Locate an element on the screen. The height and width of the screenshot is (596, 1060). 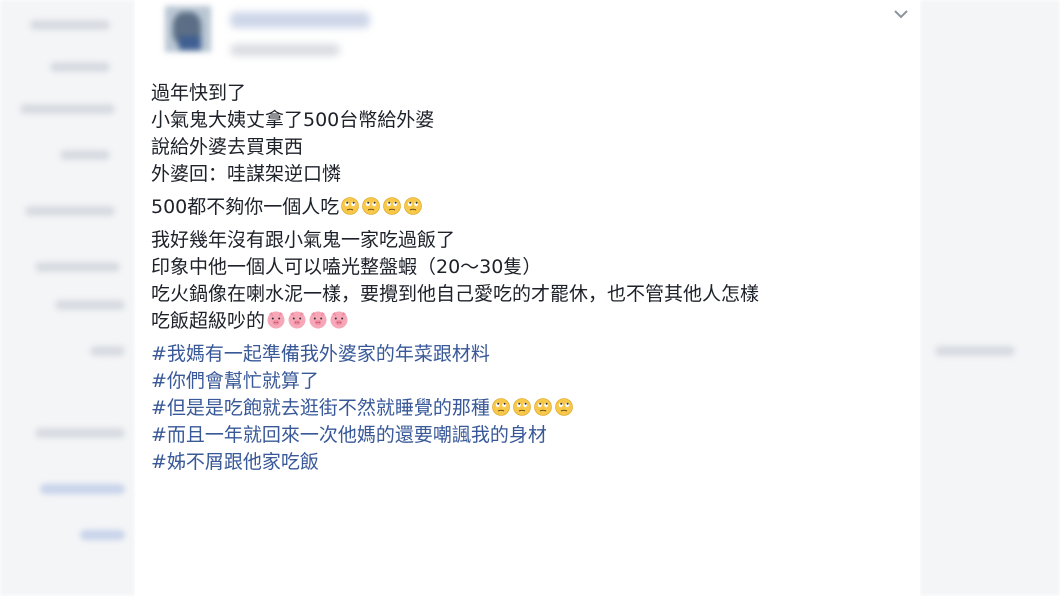
hashtag-link: #而且一年就回來一次他媽的還要嘲諷我的身材 is located at coordinates (349, 435).